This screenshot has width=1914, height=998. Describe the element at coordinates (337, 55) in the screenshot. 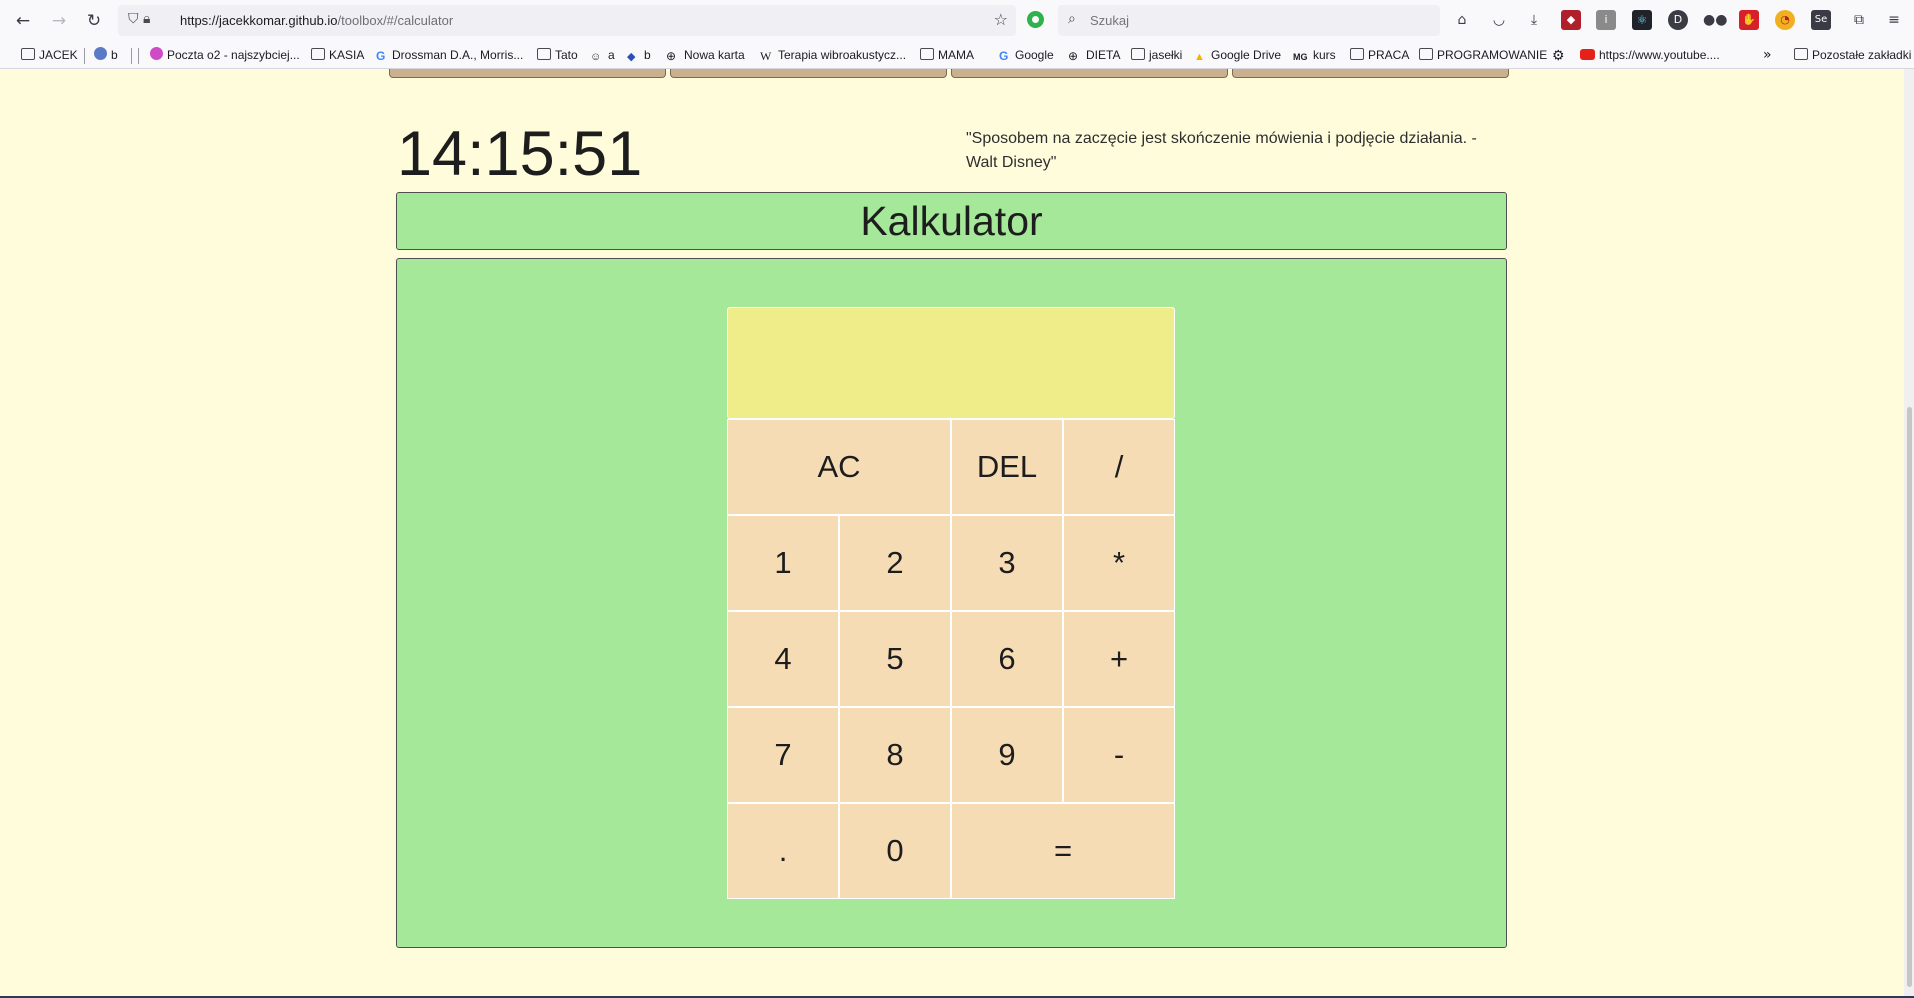

I see `bookmark-folder-kasia: KASIA` at that location.